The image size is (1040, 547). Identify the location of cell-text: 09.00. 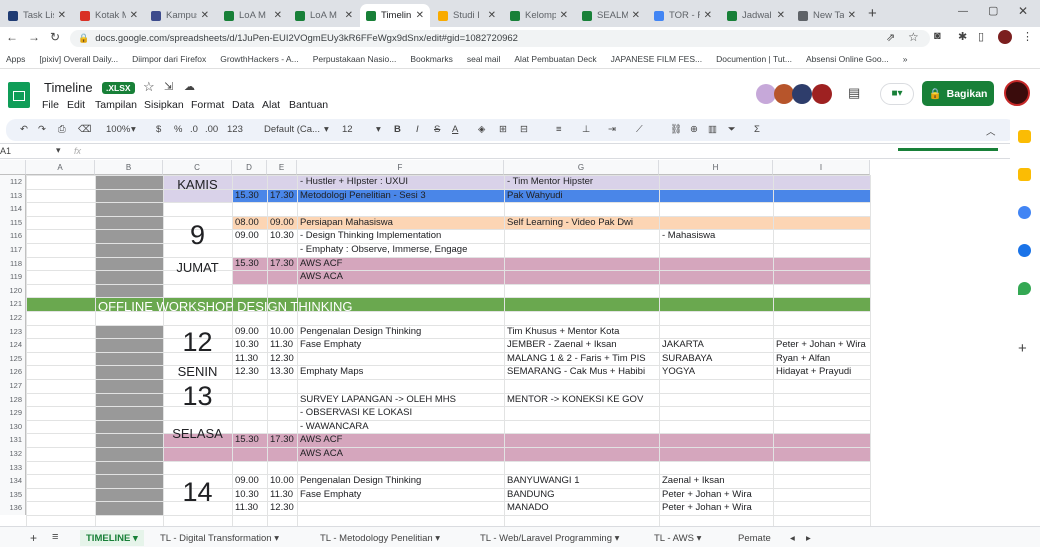
(245, 236).